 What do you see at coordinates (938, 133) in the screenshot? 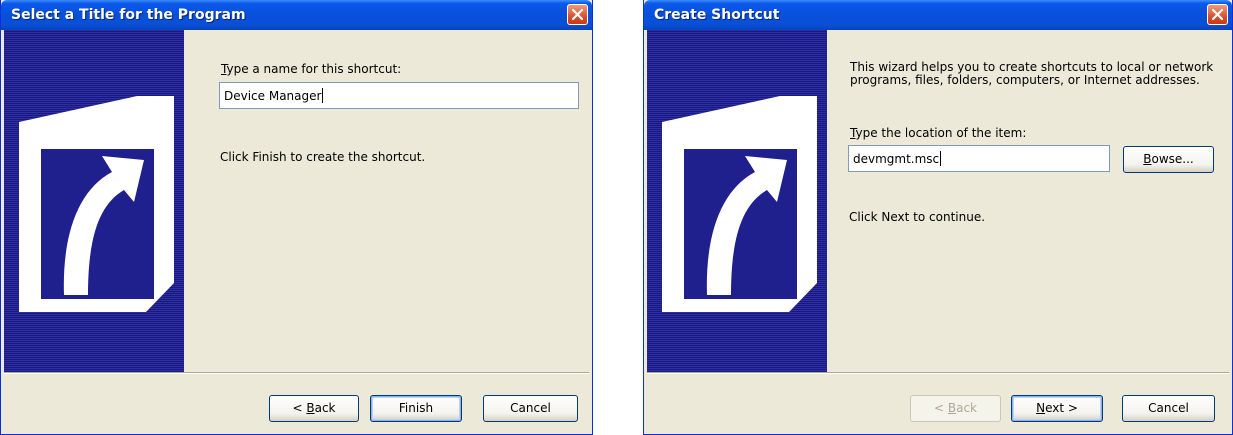
I see `location-field-label: Type the location of the item:` at bounding box center [938, 133].